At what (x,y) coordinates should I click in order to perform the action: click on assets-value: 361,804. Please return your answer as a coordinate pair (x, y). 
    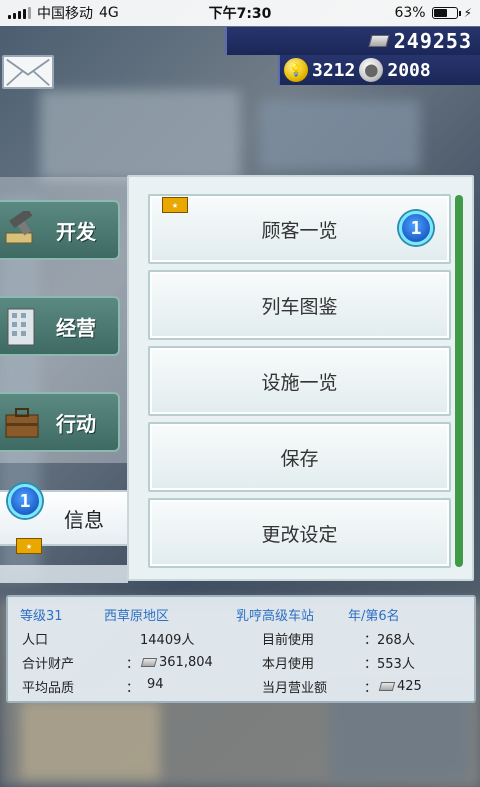
    Looking at the image, I should click on (186, 662).